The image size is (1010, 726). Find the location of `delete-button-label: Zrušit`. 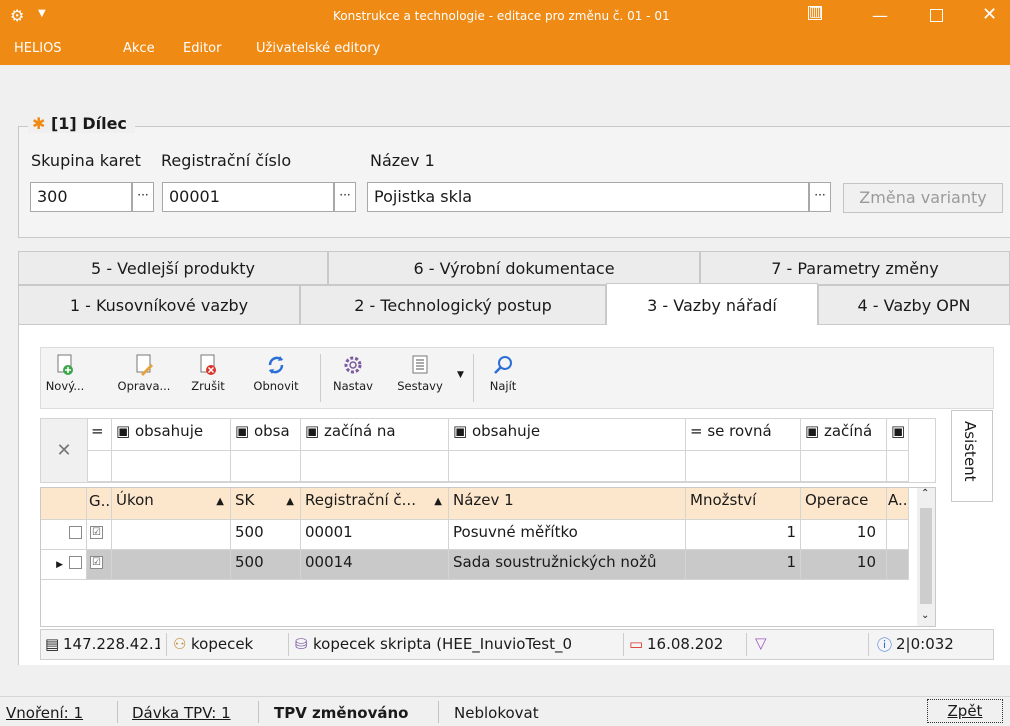

delete-button-label: Zrušit is located at coordinates (208, 386).